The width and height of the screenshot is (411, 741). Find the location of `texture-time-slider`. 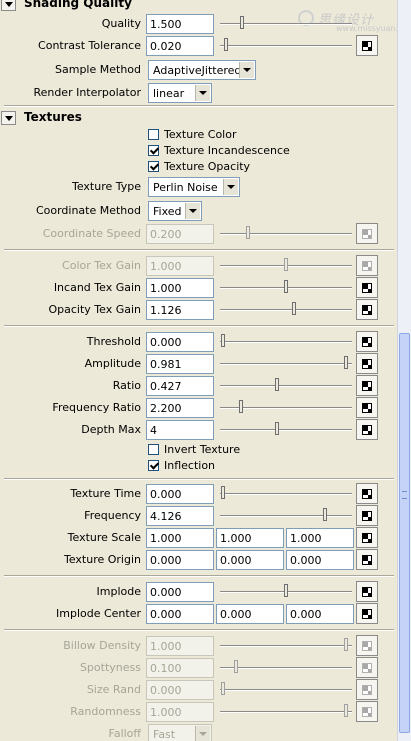

texture-time-slider is located at coordinates (286, 494).